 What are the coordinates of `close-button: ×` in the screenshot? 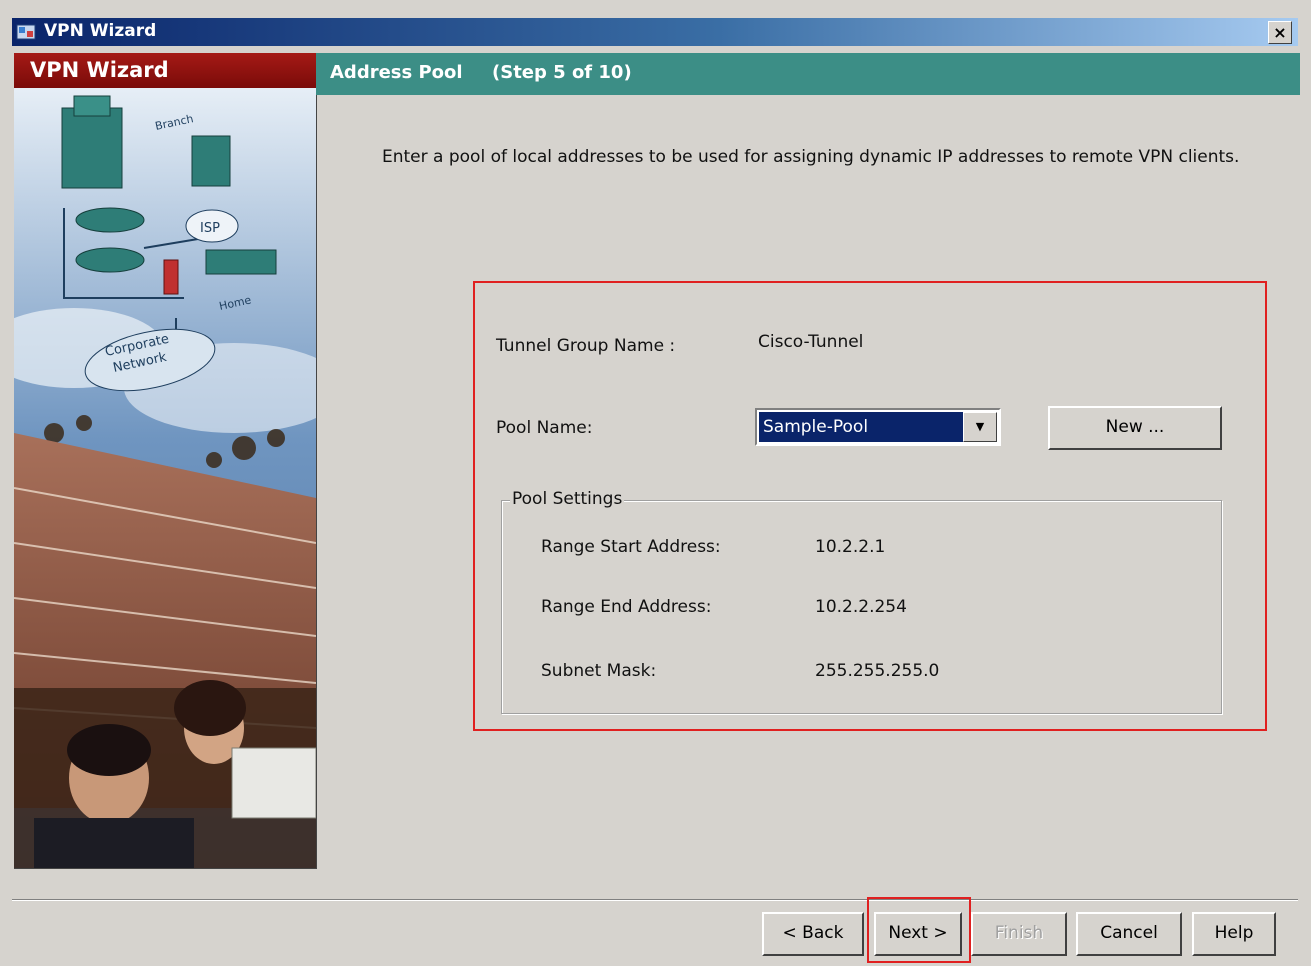 It's located at (1280, 32).